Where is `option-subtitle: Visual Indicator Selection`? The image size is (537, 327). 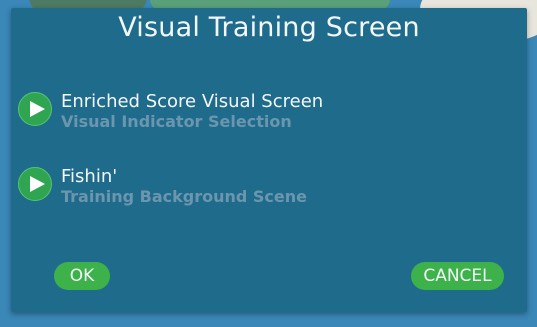
option-subtitle: Visual Indicator Selection is located at coordinates (176, 121).